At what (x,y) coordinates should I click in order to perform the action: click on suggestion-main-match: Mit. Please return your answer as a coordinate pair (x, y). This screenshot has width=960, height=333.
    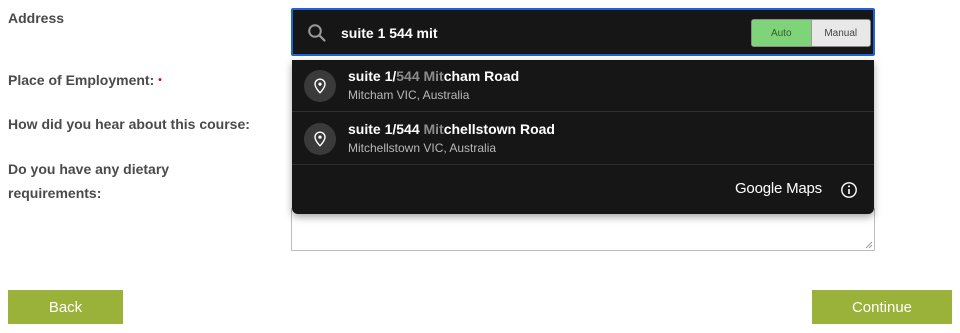
    Looking at the image, I should click on (433, 129).